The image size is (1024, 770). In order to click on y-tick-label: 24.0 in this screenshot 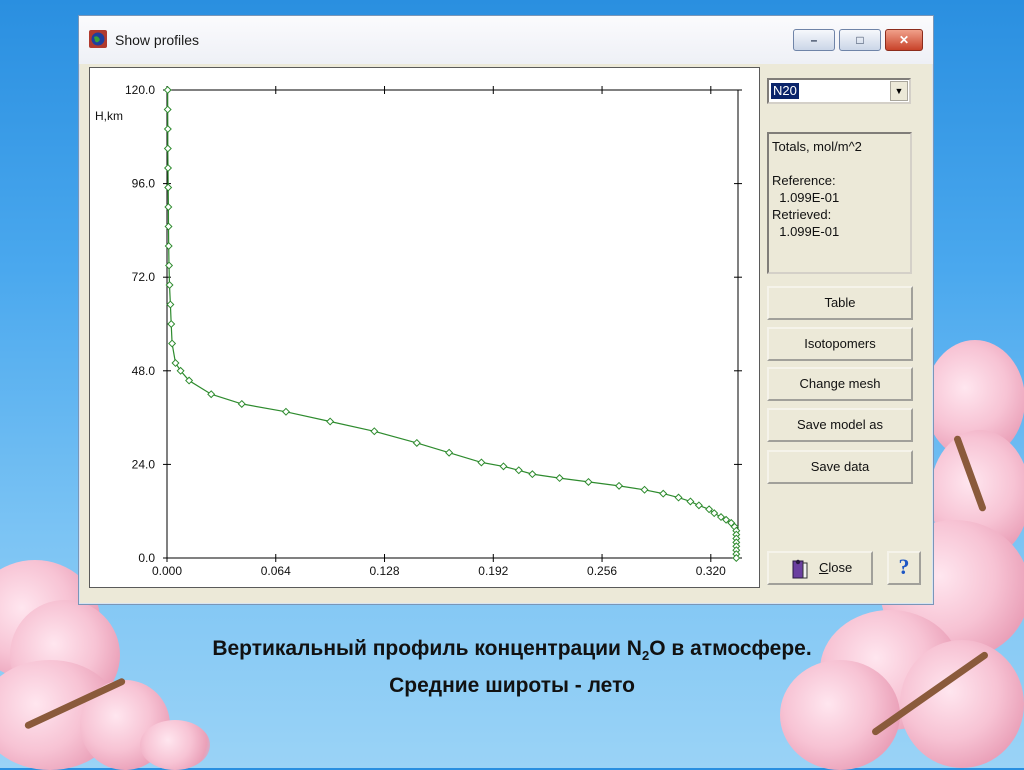, I will do `click(144, 464)`.